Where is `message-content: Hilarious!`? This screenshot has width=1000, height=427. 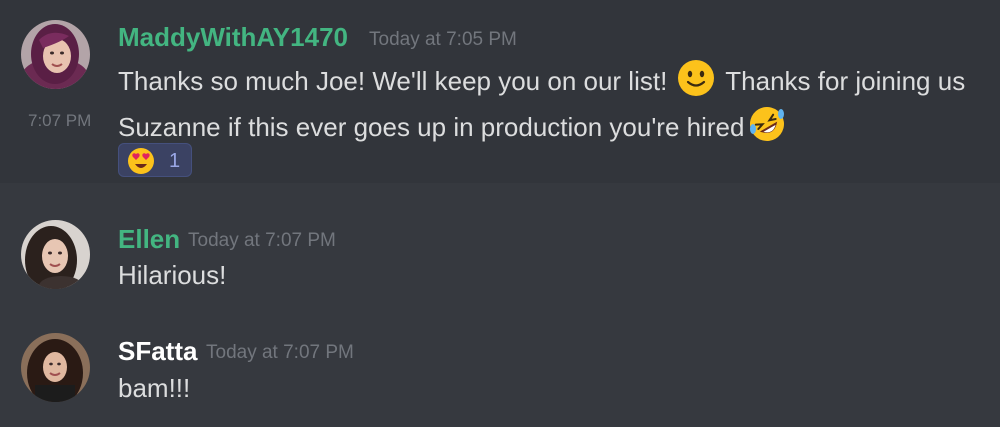 message-content: Hilarious! is located at coordinates (172, 275).